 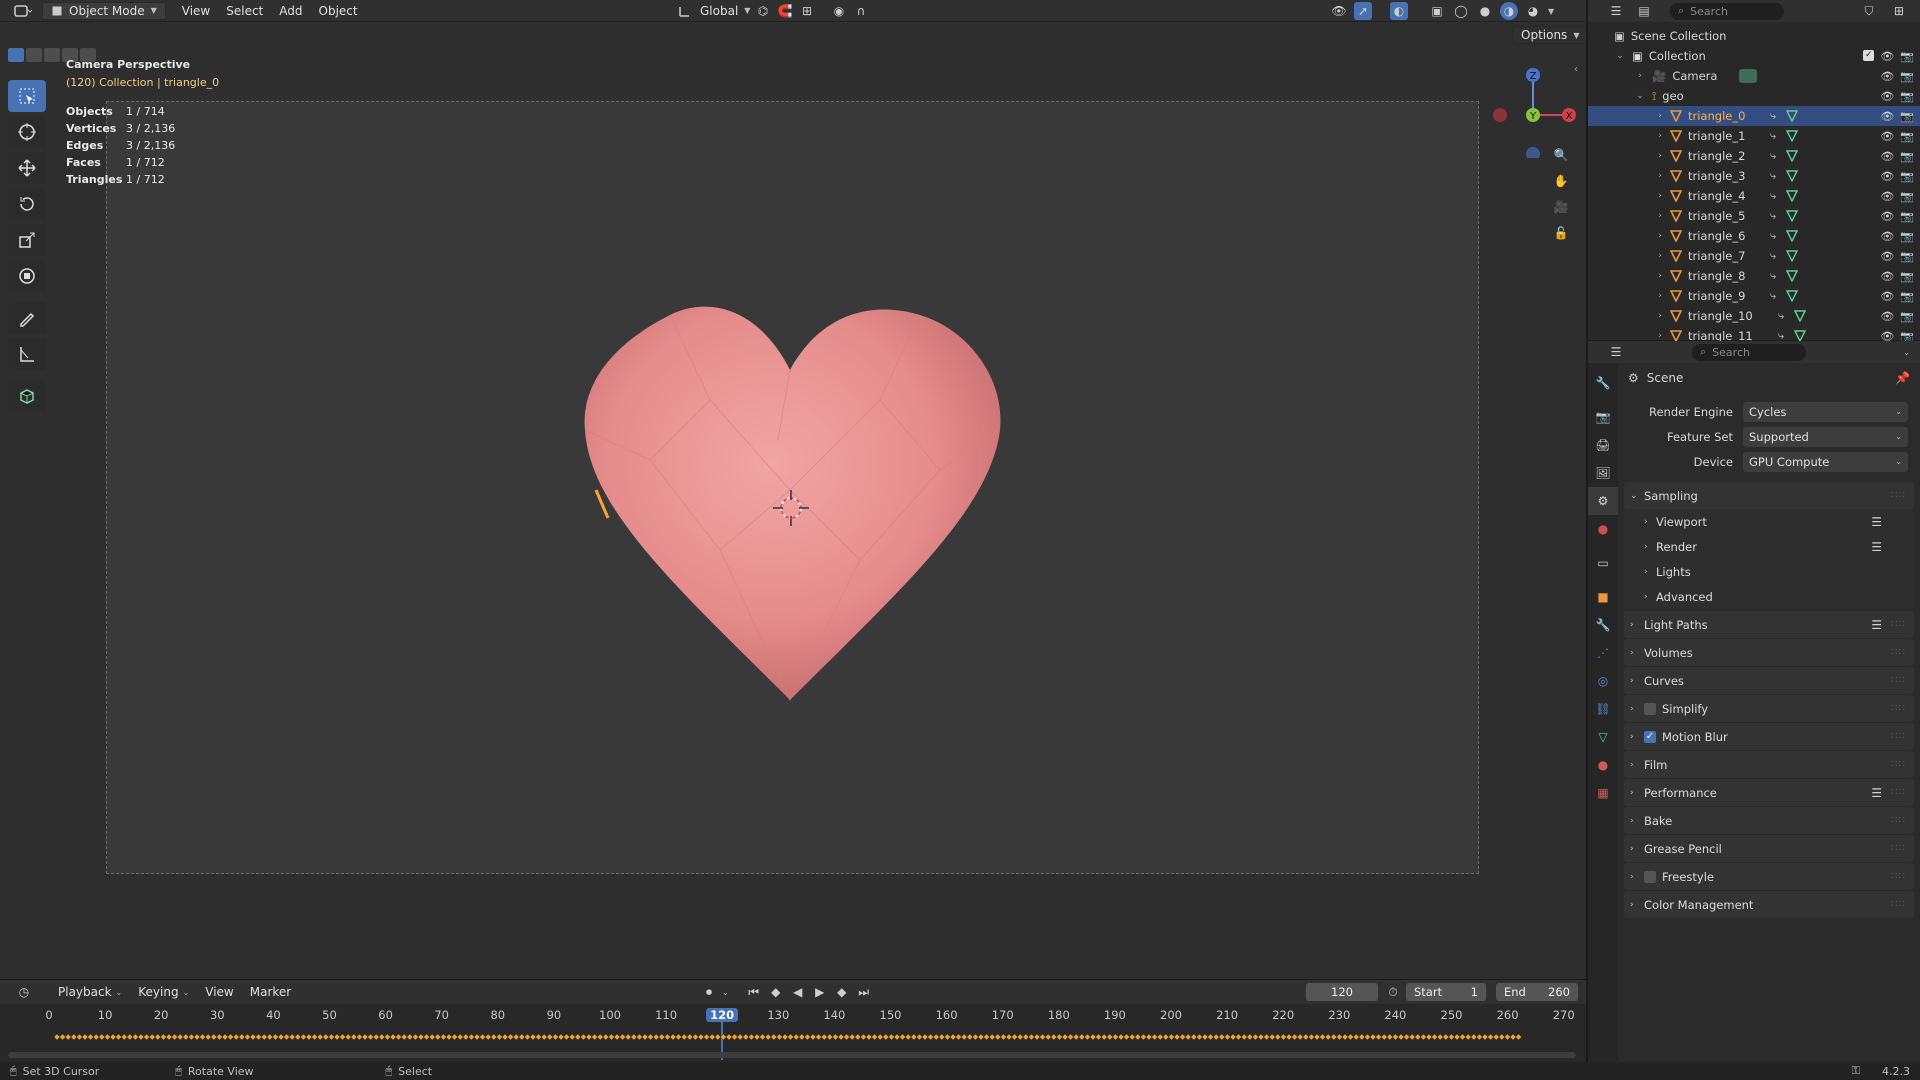 I want to click on presets-icon: ☰, so click(x=1876, y=522).